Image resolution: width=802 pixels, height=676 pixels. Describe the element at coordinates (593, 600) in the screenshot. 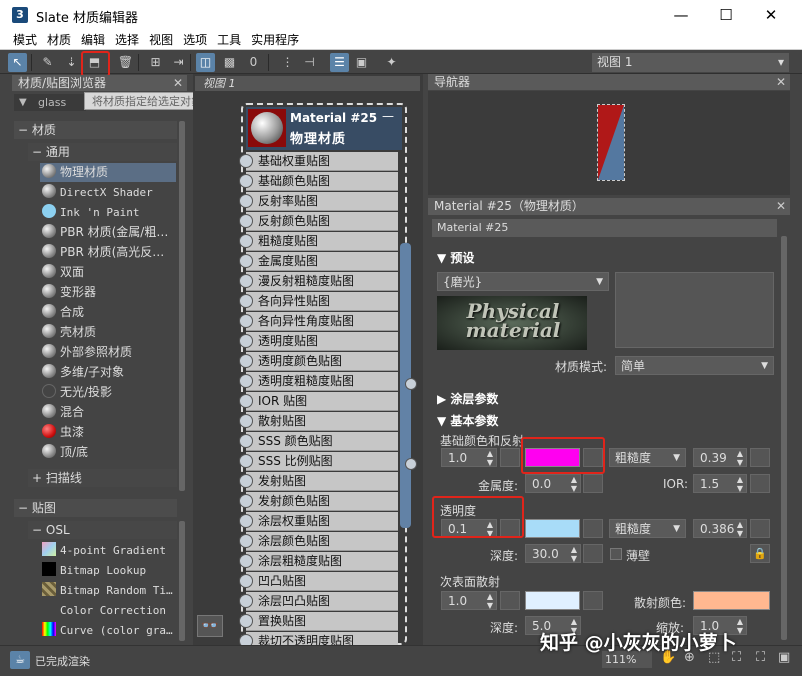

I see `sss-color-map-button` at that location.